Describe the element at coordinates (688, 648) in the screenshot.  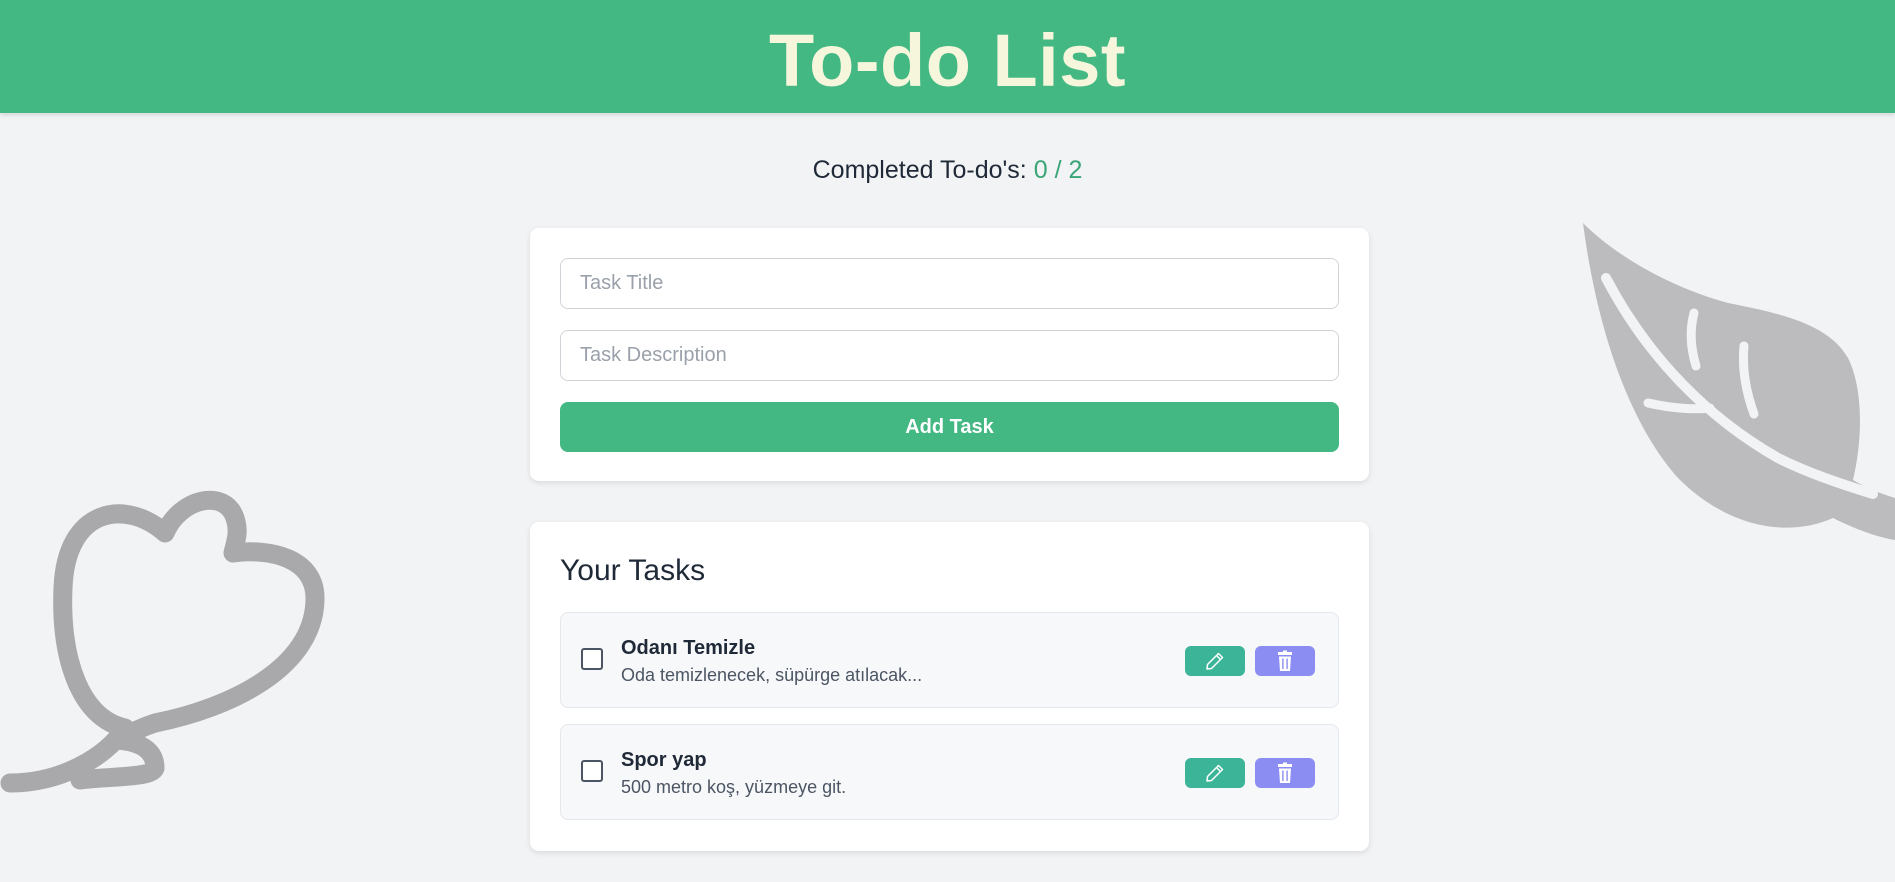
I see `task-title: Odanı Temizle` at that location.